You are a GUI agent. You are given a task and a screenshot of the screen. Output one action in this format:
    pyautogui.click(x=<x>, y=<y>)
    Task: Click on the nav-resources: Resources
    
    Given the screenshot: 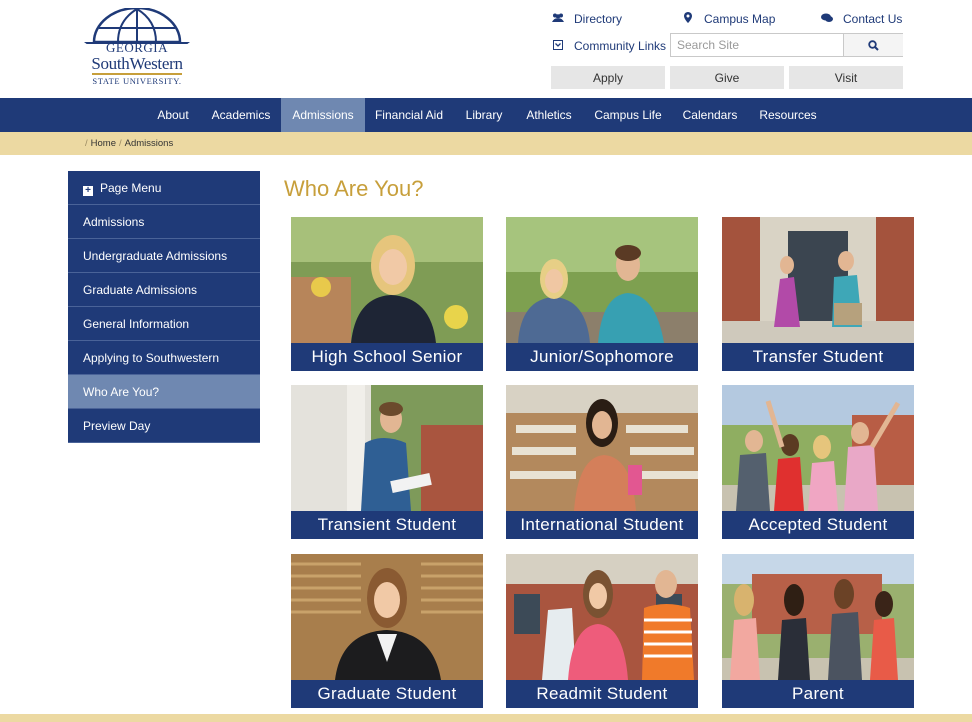 What is the action you would take?
    pyautogui.click(x=788, y=115)
    